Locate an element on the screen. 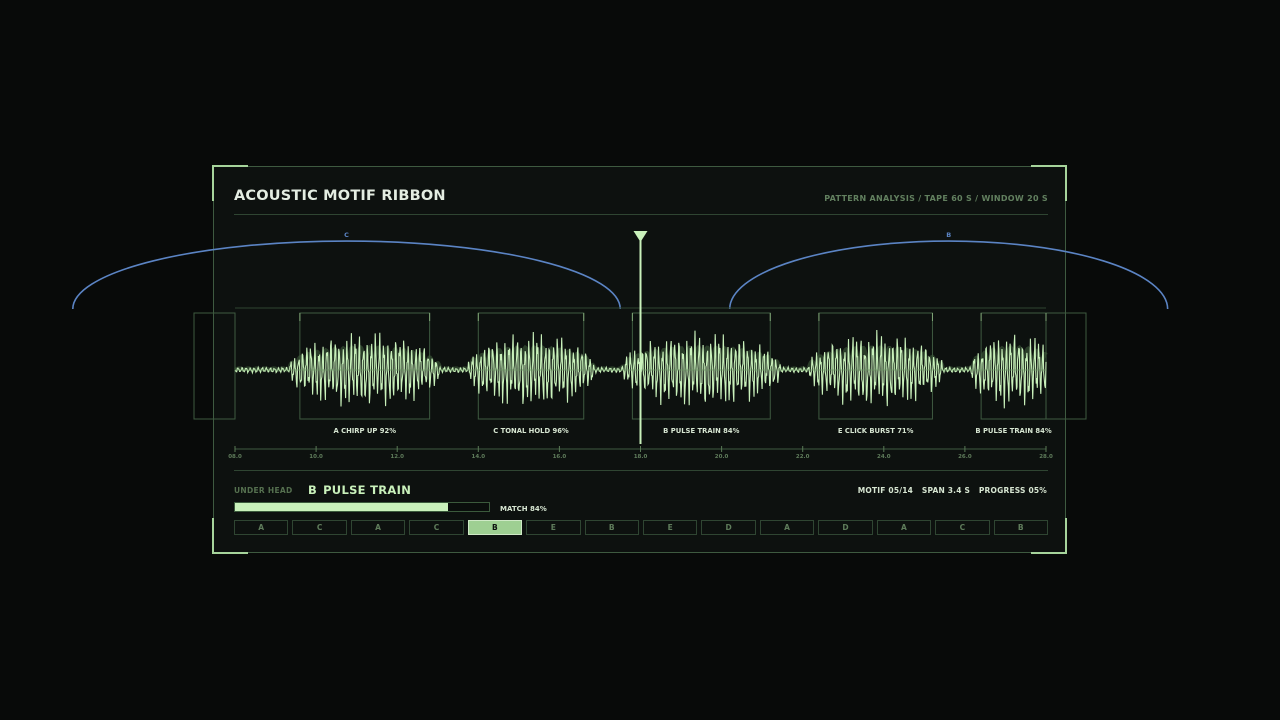 The width and height of the screenshot is (1280, 720). under-head-label: UNDER HEAD is located at coordinates (263, 490).